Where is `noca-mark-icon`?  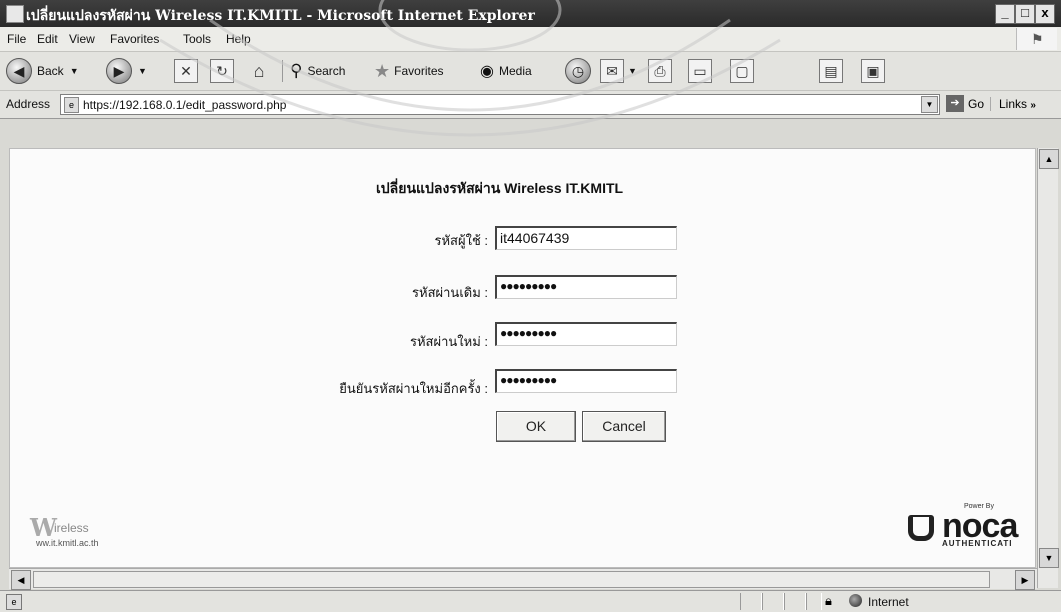 noca-mark-icon is located at coordinates (921, 528).